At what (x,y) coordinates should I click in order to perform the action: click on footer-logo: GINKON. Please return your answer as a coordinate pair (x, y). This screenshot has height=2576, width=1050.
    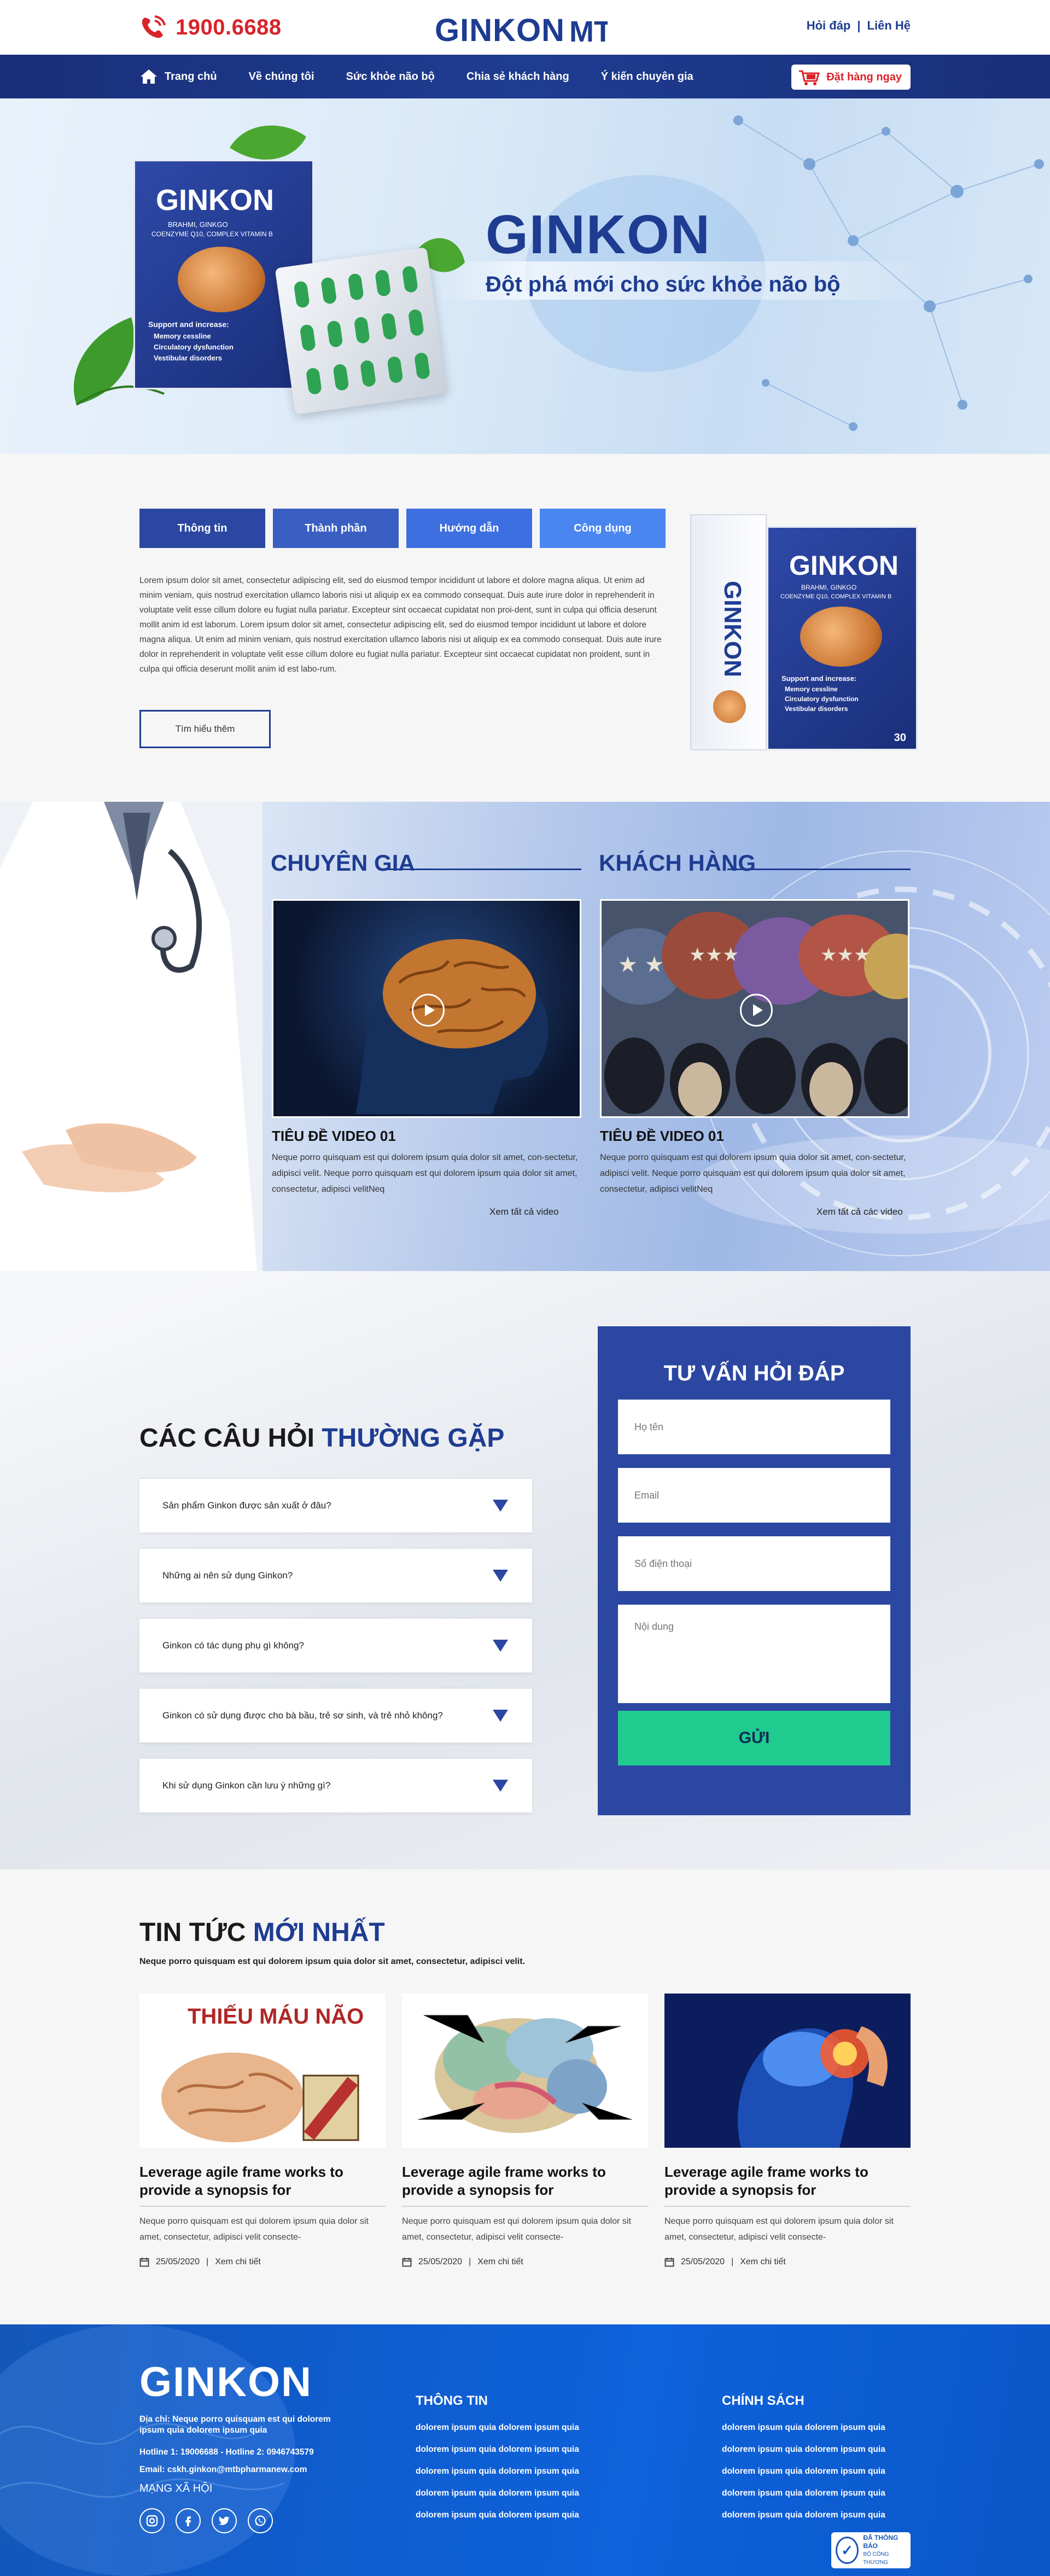
    Looking at the image, I should click on (225, 2382).